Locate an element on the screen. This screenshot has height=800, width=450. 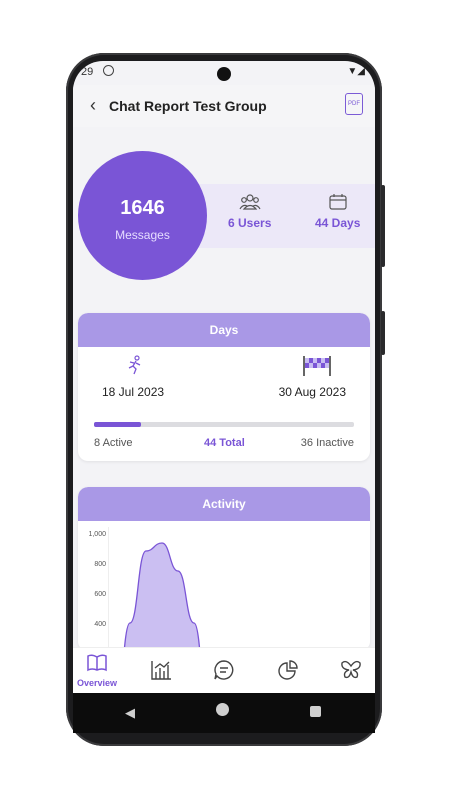
nav-messages is located at coordinates (224, 672).